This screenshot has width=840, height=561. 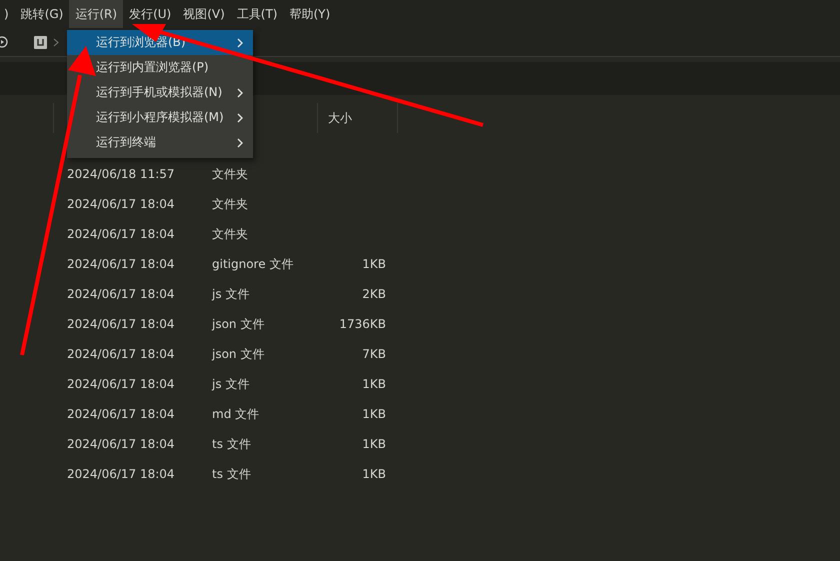 I want to click on project-icon, so click(x=40, y=42).